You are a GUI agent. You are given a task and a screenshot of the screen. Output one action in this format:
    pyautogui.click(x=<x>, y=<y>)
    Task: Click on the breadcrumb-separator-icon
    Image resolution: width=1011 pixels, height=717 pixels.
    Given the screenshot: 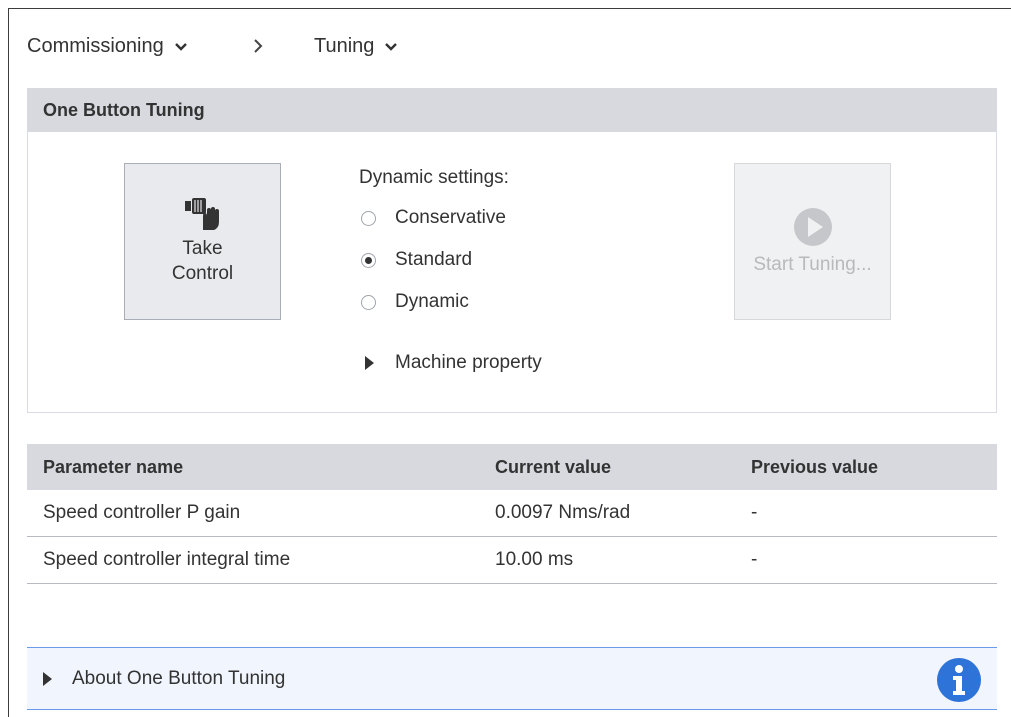 What is the action you would take?
    pyautogui.click(x=258, y=48)
    